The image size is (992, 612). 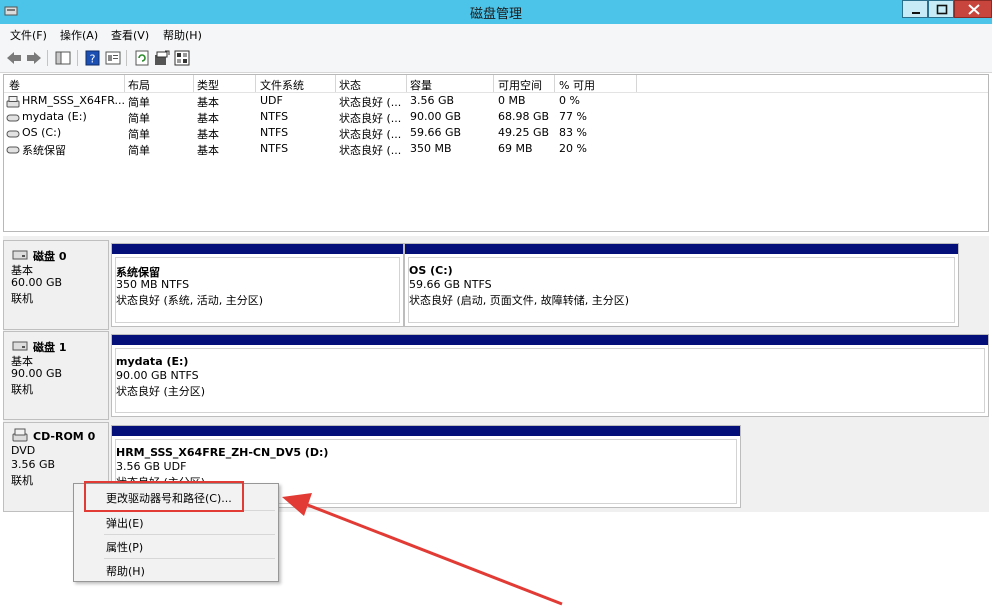 What do you see at coordinates (422, 549) in the screenshot?
I see `annotation-arrow` at bounding box center [422, 549].